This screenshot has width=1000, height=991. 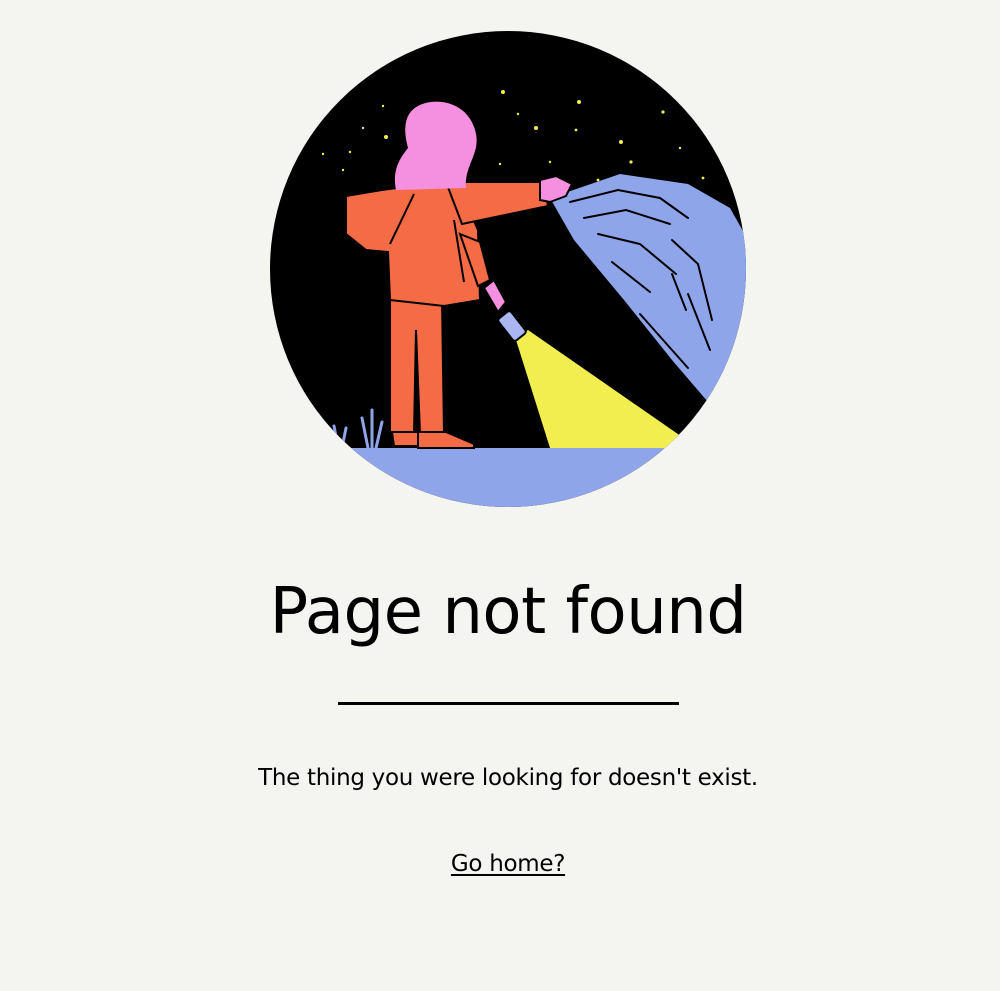 What do you see at coordinates (508, 612) in the screenshot?
I see `page-title: Page not found` at bounding box center [508, 612].